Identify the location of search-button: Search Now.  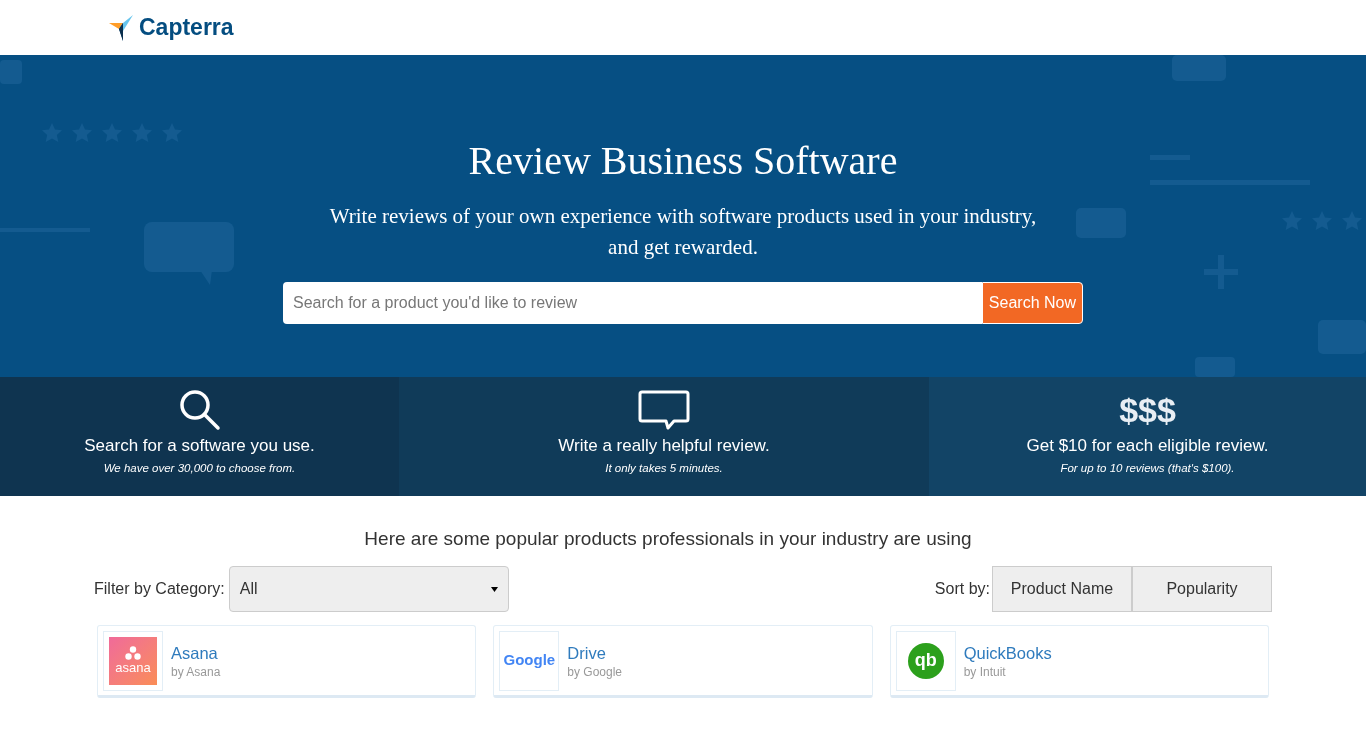
(1032, 303).